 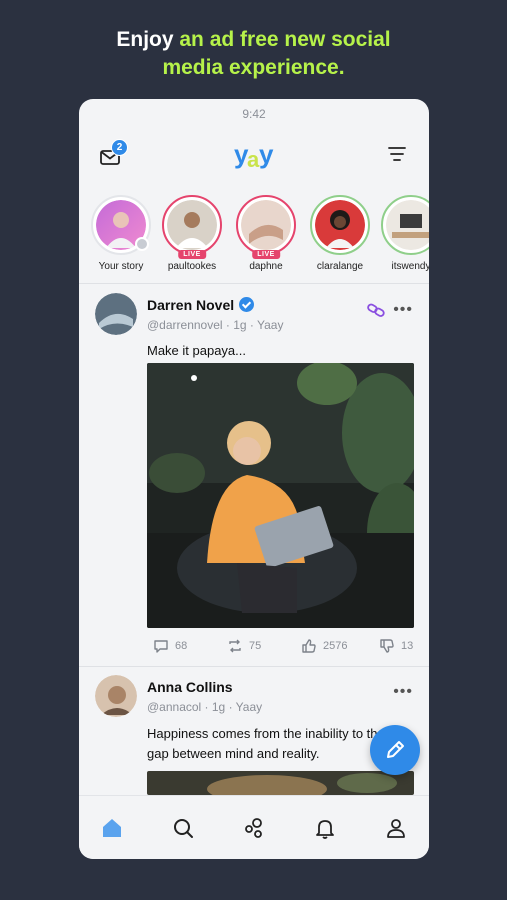 What do you see at coordinates (121, 266) in the screenshot?
I see `story-name: Your story` at bounding box center [121, 266].